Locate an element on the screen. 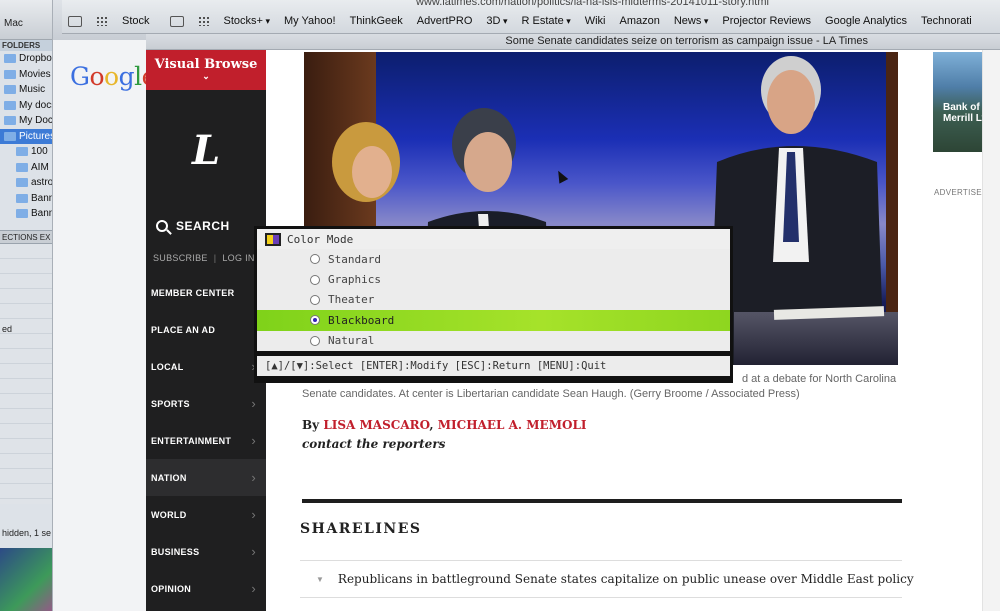  bookmark-item: My Yahoo! is located at coordinates (310, 21).